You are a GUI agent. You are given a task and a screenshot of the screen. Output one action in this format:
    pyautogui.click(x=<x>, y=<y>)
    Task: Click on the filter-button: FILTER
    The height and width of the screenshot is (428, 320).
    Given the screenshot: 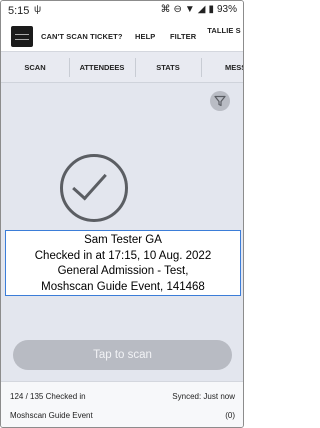 What is the action you would take?
    pyautogui.click(x=183, y=36)
    